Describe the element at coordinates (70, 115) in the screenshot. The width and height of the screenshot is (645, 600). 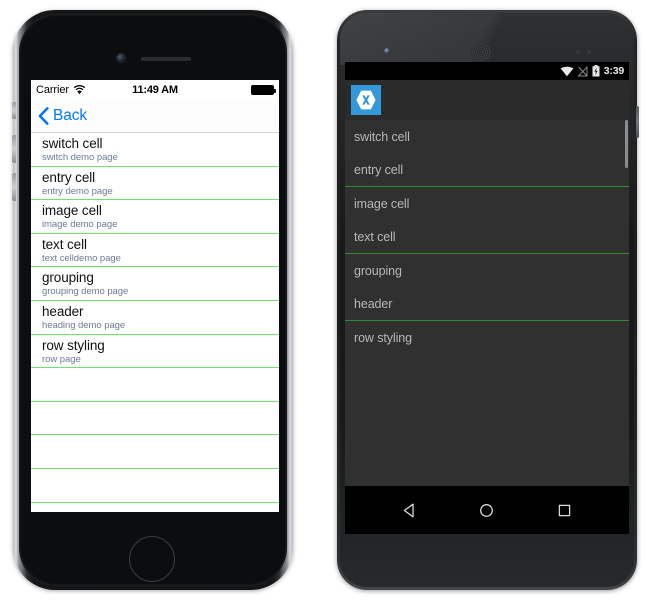
I see `back-button-label: Back` at that location.